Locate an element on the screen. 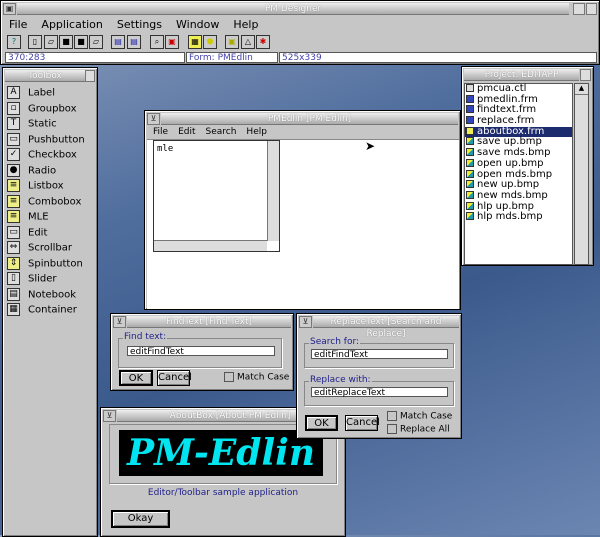 The height and width of the screenshot is (537, 600). about-subtitle: Editor/Toolbar sample application is located at coordinates (223, 493).